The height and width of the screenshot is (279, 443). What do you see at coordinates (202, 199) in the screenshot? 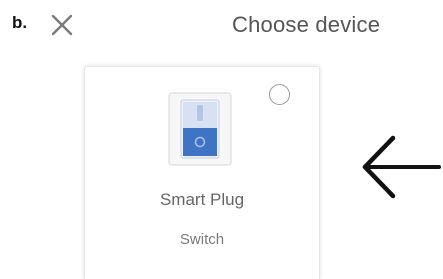
I see `device-name: Smart Plug` at bounding box center [202, 199].